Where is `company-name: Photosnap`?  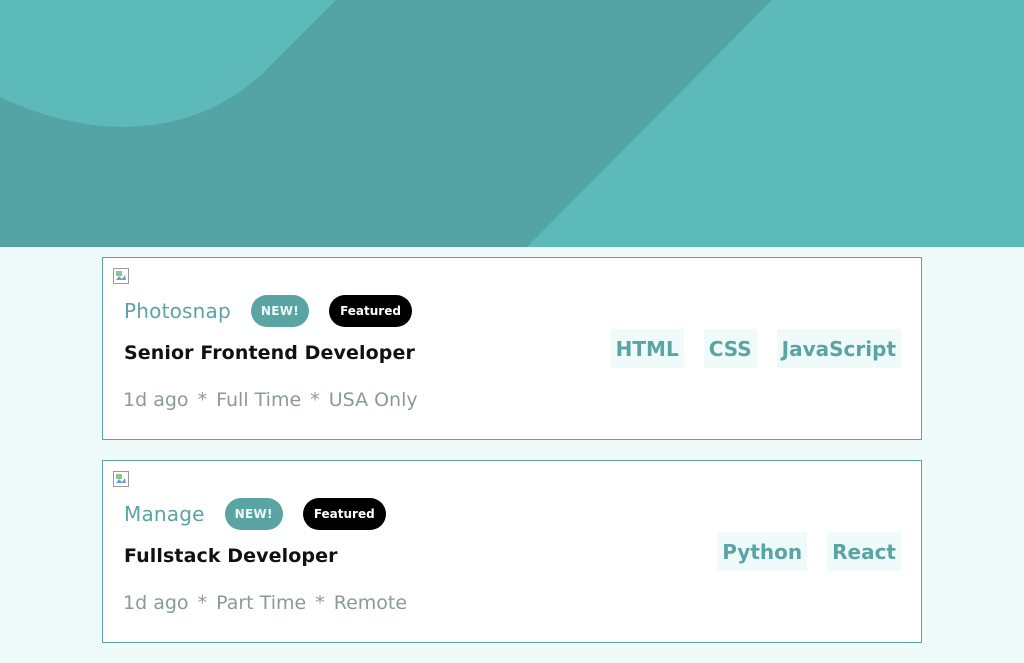 company-name: Photosnap is located at coordinates (177, 311).